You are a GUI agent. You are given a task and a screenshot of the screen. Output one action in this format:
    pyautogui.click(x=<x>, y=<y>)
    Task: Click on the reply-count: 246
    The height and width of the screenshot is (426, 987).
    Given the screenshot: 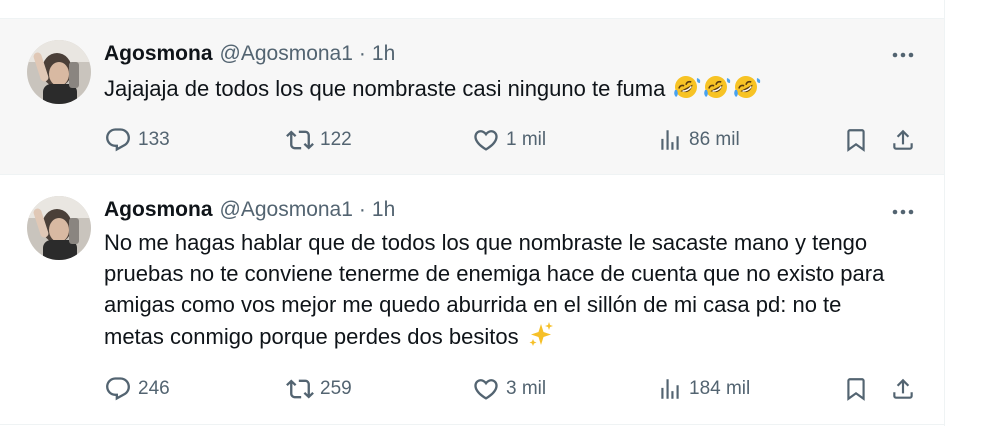 What is the action you would take?
    pyautogui.click(x=154, y=388)
    